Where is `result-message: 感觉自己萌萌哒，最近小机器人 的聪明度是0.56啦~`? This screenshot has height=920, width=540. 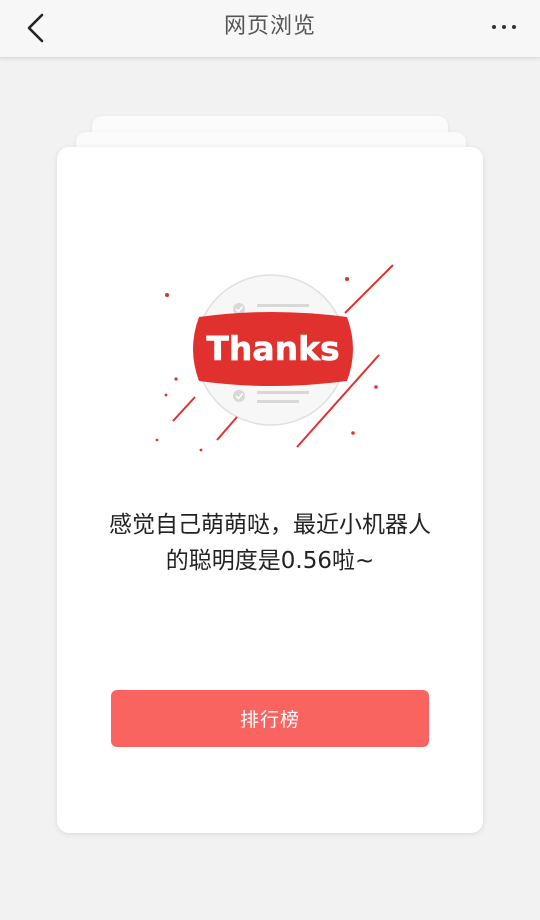
result-message: 感觉自己萌萌哒，最近小机器人 的聪明度是0.56啦~ is located at coordinates (270, 543).